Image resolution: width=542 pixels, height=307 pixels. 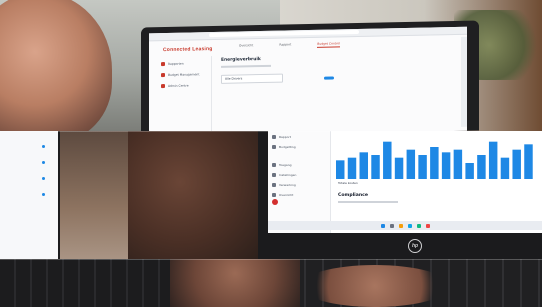 I want to click on page-title: Energieverbruik, so click(x=241, y=60).